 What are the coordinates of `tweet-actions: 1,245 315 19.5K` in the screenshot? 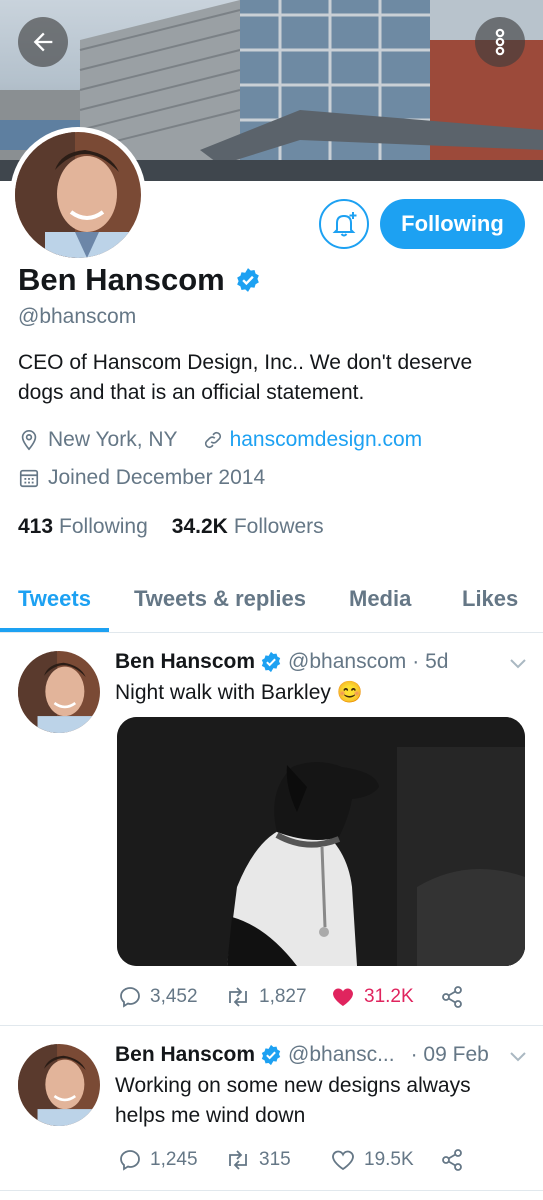 It's located at (291, 1160).